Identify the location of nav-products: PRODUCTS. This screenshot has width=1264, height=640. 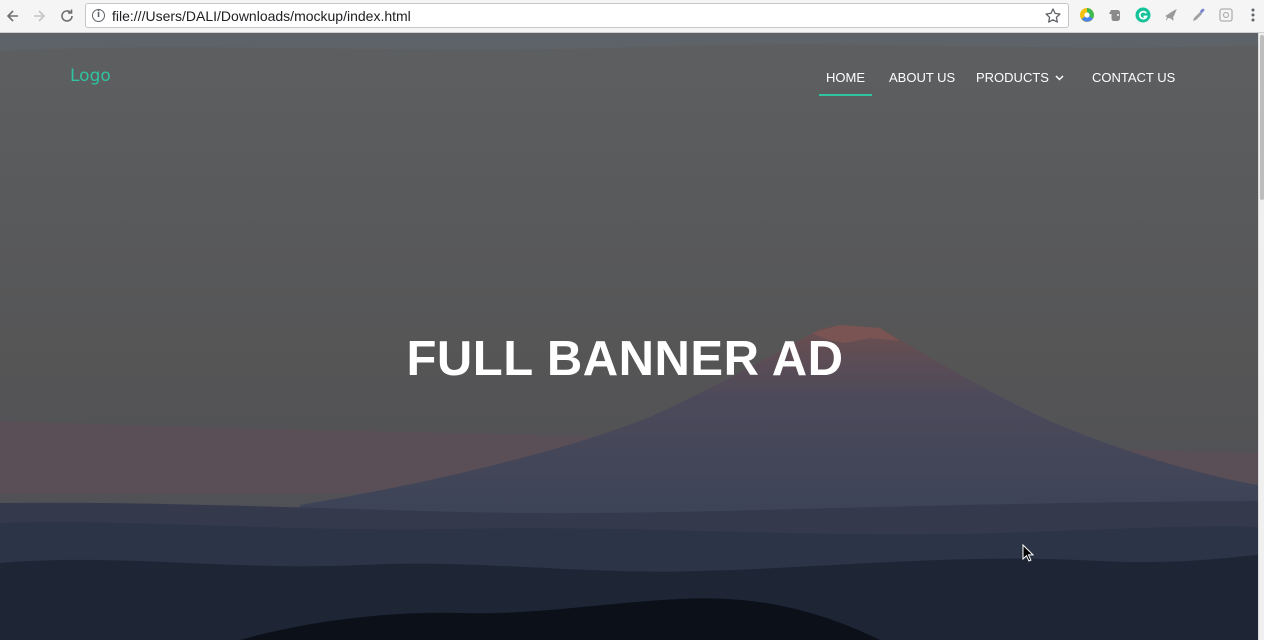
(1020, 77).